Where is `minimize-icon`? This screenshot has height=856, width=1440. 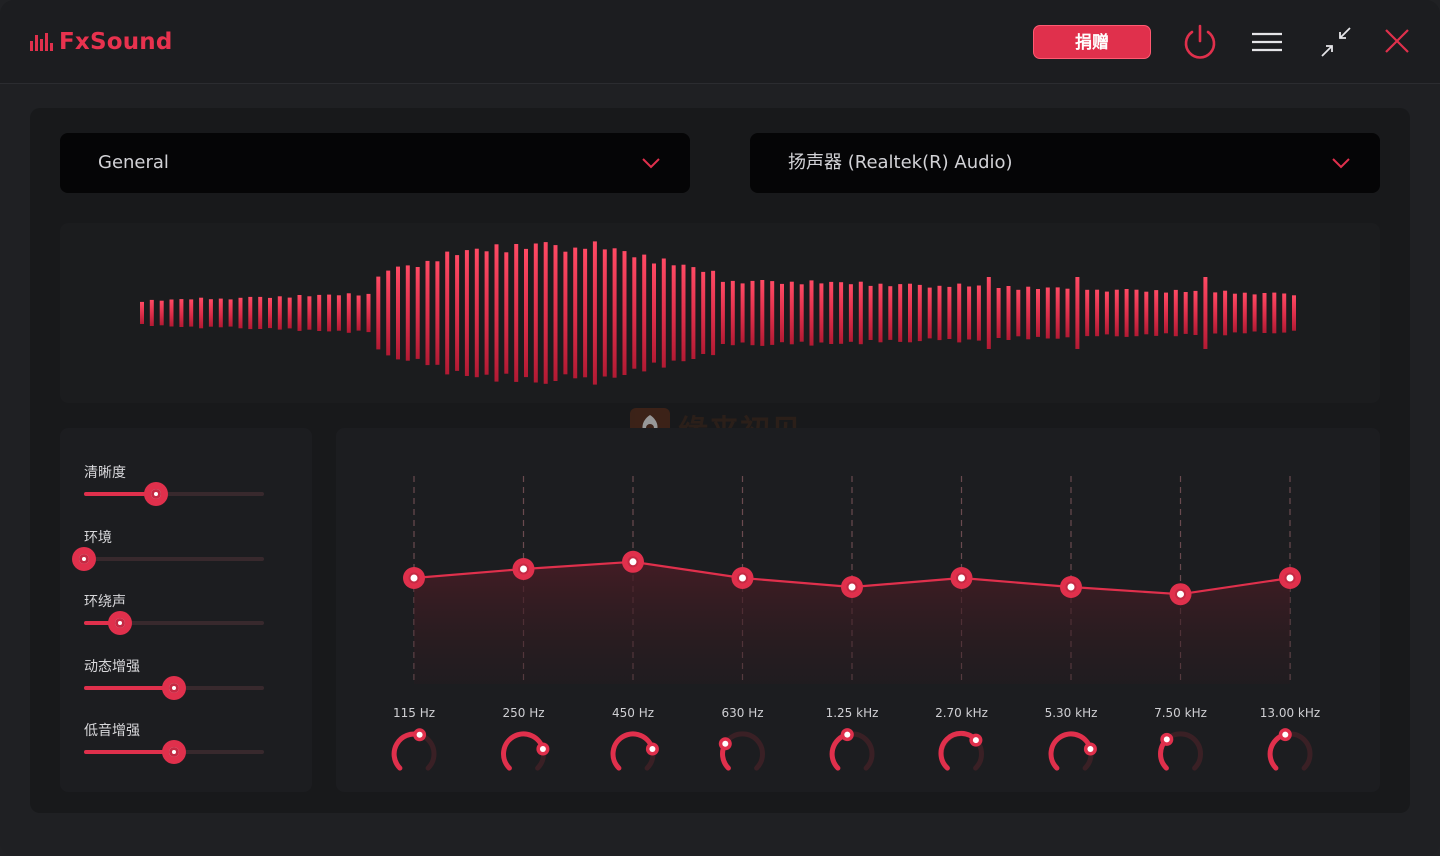 minimize-icon is located at coordinates (1336, 42).